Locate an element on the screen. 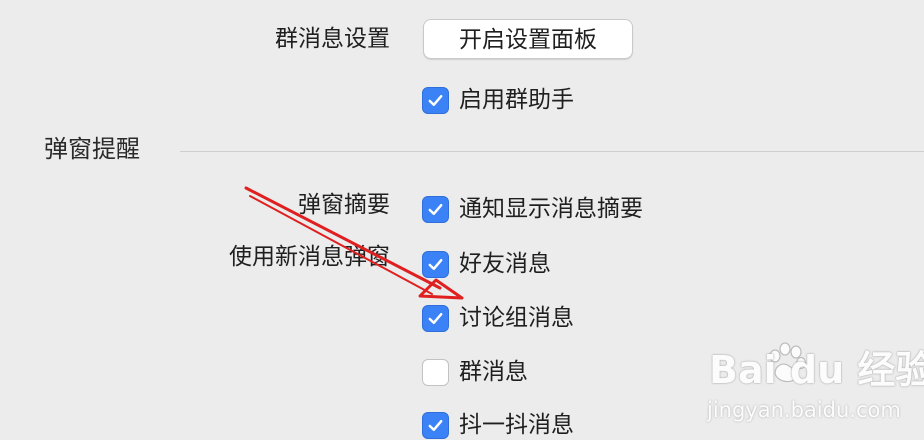 This screenshot has width=924, height=440. group-messages-checkbox is located at coordinates (435, 372).